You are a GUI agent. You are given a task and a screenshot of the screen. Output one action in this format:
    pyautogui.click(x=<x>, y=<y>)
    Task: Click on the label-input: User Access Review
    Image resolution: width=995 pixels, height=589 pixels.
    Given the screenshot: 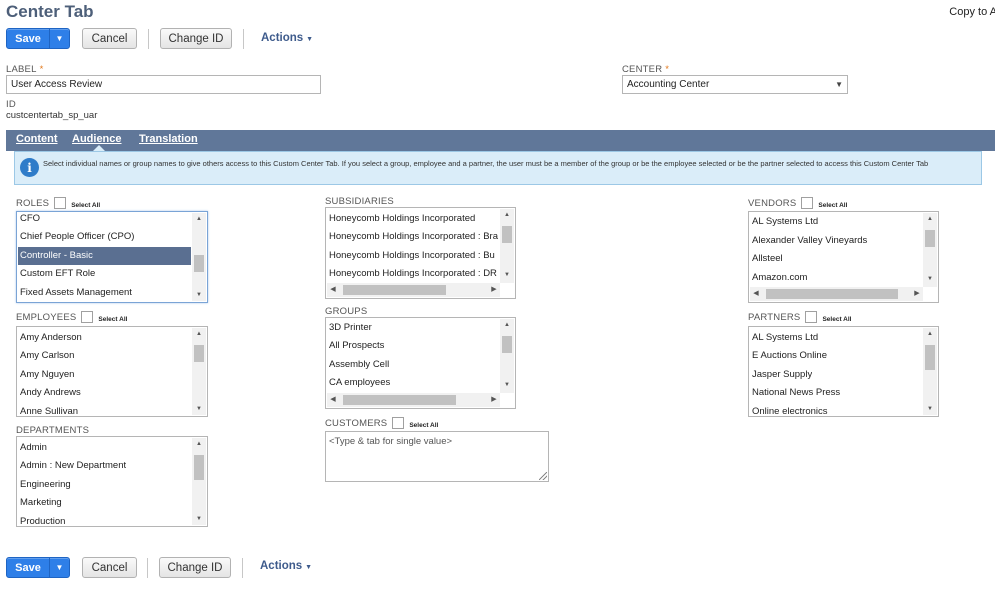 What is the action you would take?
    pyautogui.click(x=163, y=84)
    